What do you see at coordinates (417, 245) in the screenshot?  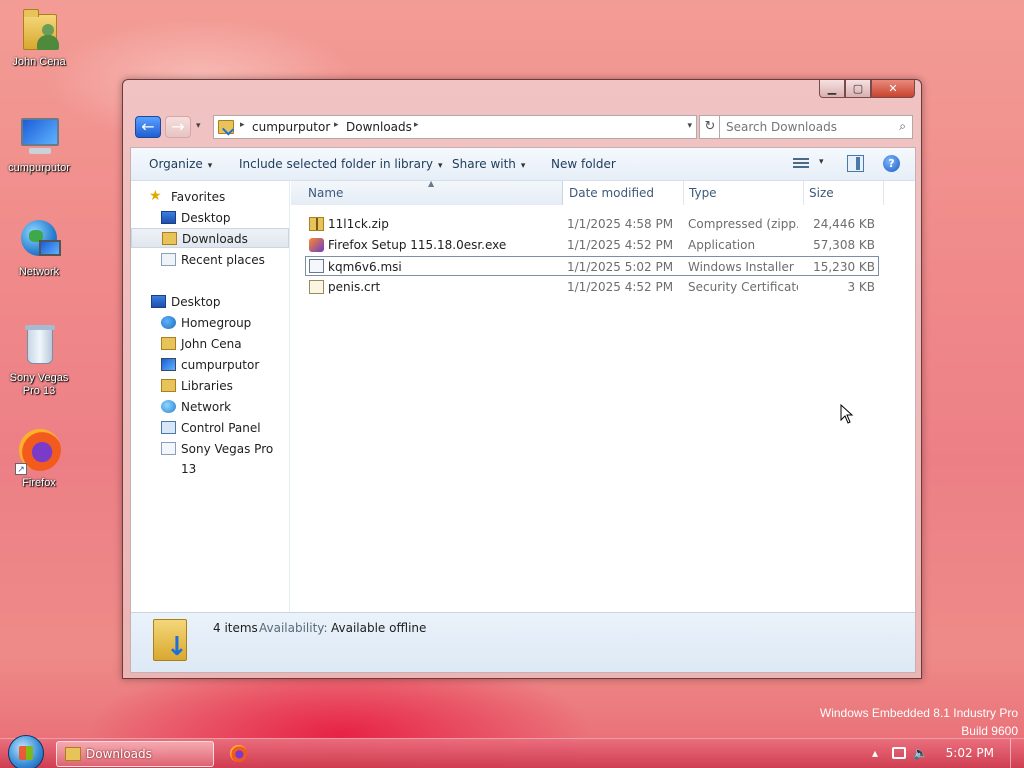 I see `file-name: Firefox Setup 115.18.0esr.exe` at bounding box center [417, 245].